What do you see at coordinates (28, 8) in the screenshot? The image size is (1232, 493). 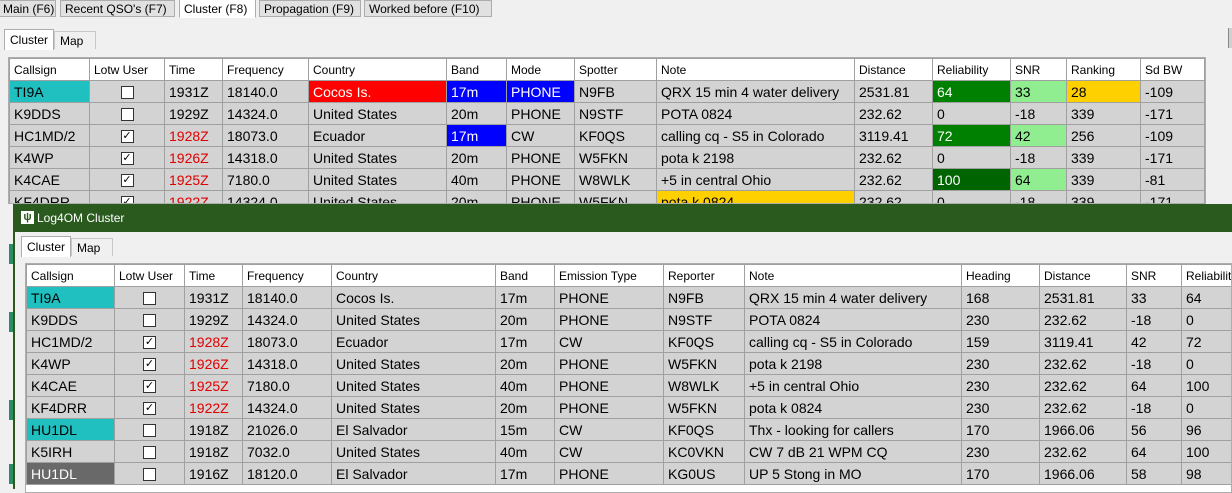 I see `tab-main: Main (F6)` at bounding box center [28, 8].